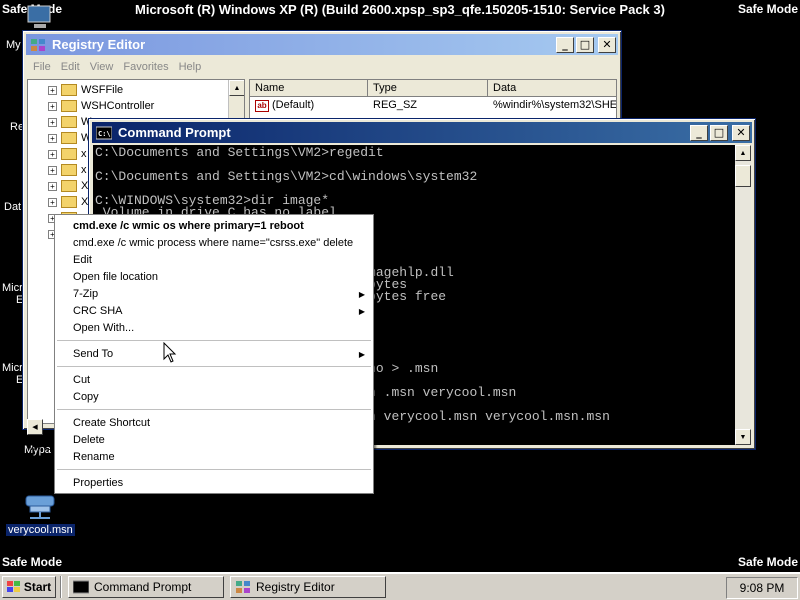 The width and height of the screenshot is (800, 600). I want to click on menu-item-label: Delete, so click(89, 440).